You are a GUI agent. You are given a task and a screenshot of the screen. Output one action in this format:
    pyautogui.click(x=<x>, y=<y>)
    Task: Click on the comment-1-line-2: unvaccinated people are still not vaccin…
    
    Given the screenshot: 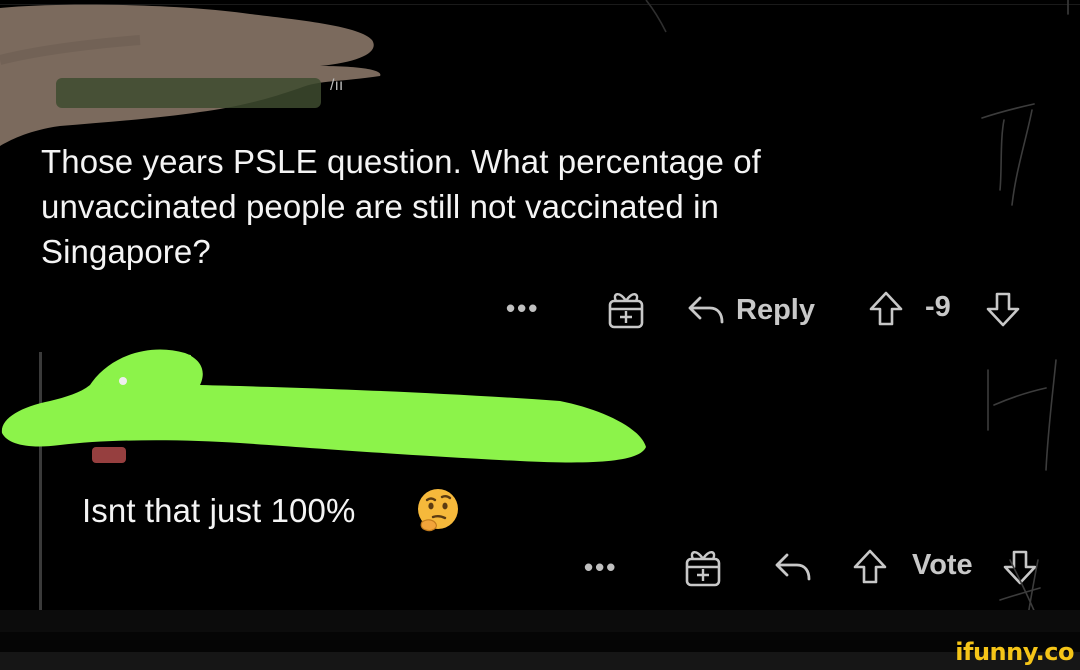 What is the action you would take?
    pyautogui.click(x=380, y=206)
    